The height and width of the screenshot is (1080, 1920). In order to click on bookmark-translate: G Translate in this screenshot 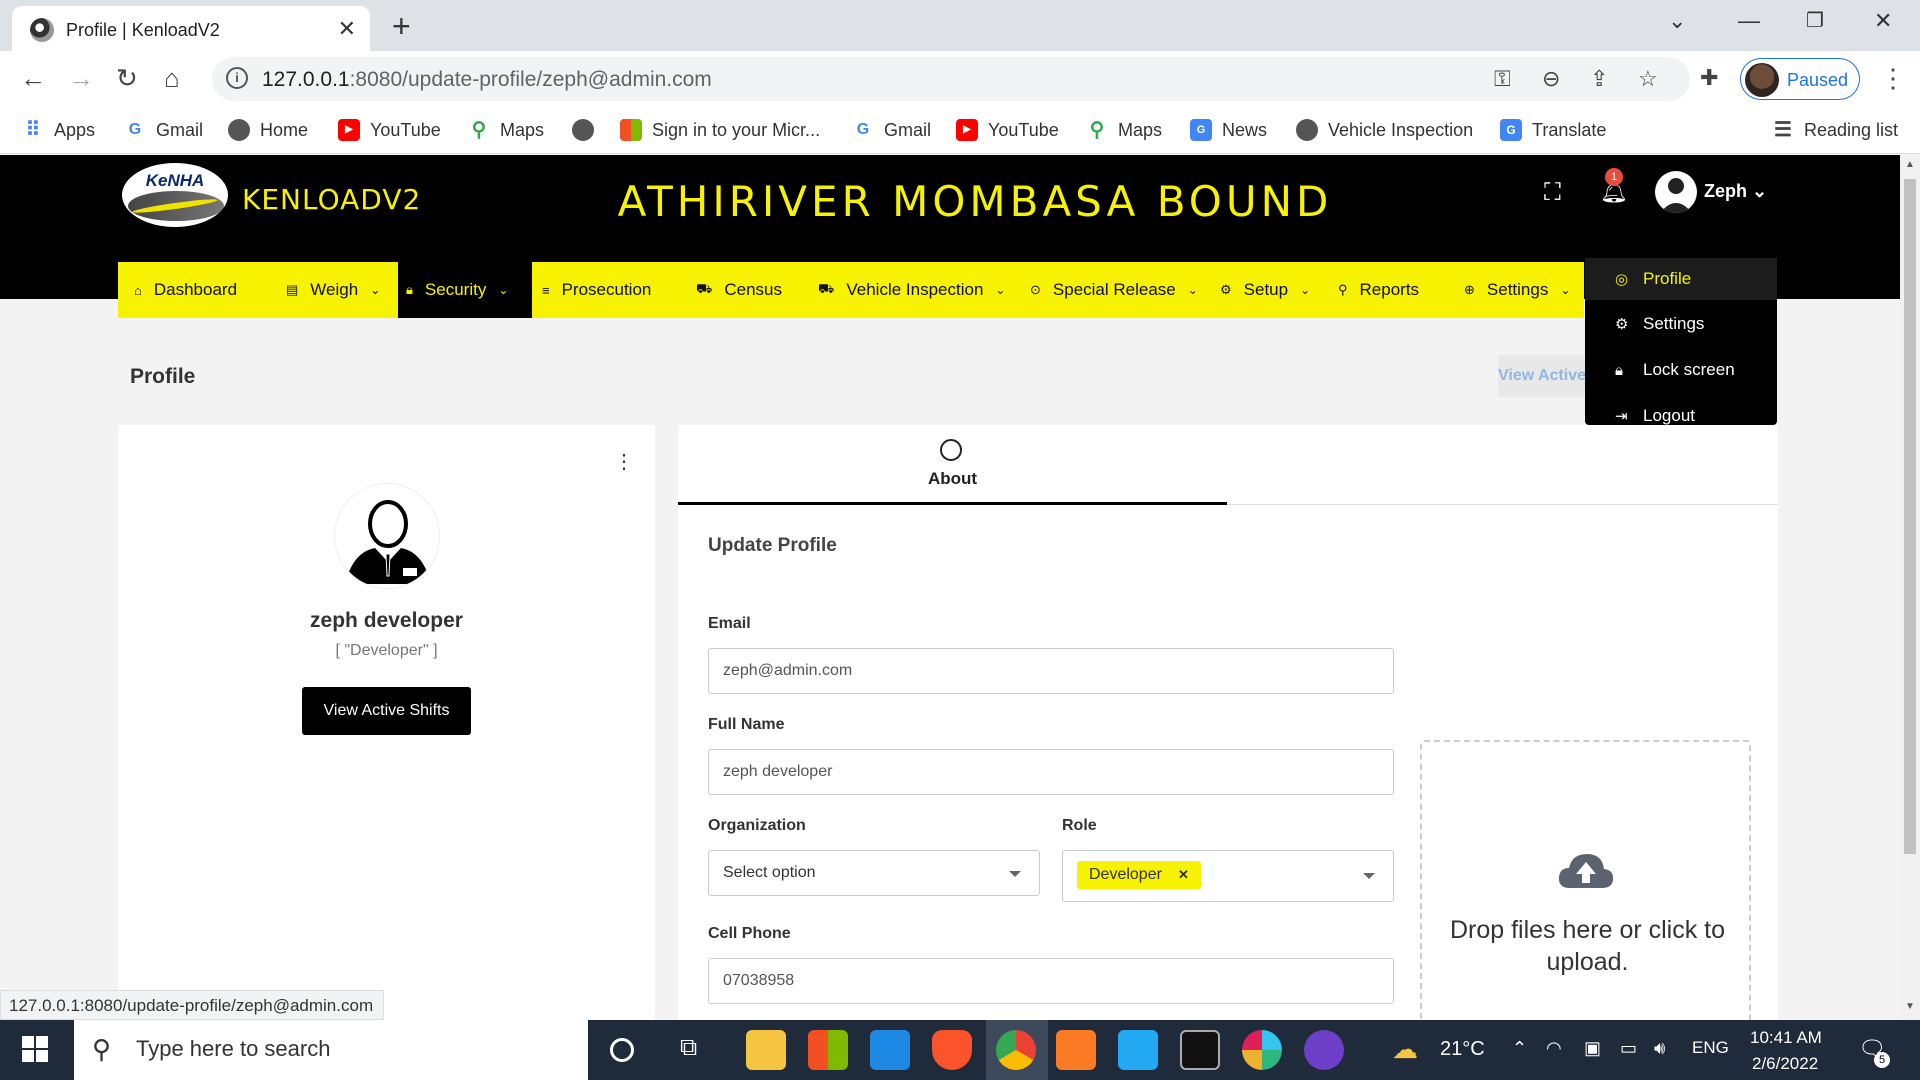, I will do `click(1553, 130)`.